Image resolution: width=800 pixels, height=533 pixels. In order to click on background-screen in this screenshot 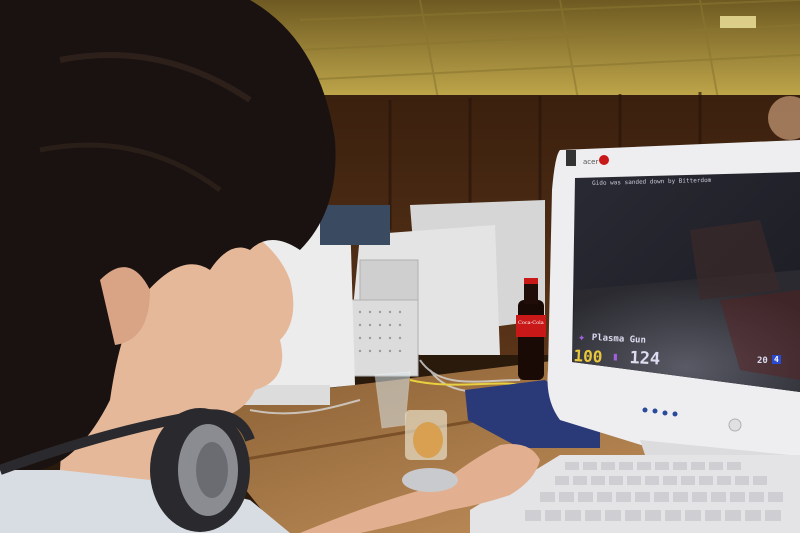, I will do `click(355, 225)`.